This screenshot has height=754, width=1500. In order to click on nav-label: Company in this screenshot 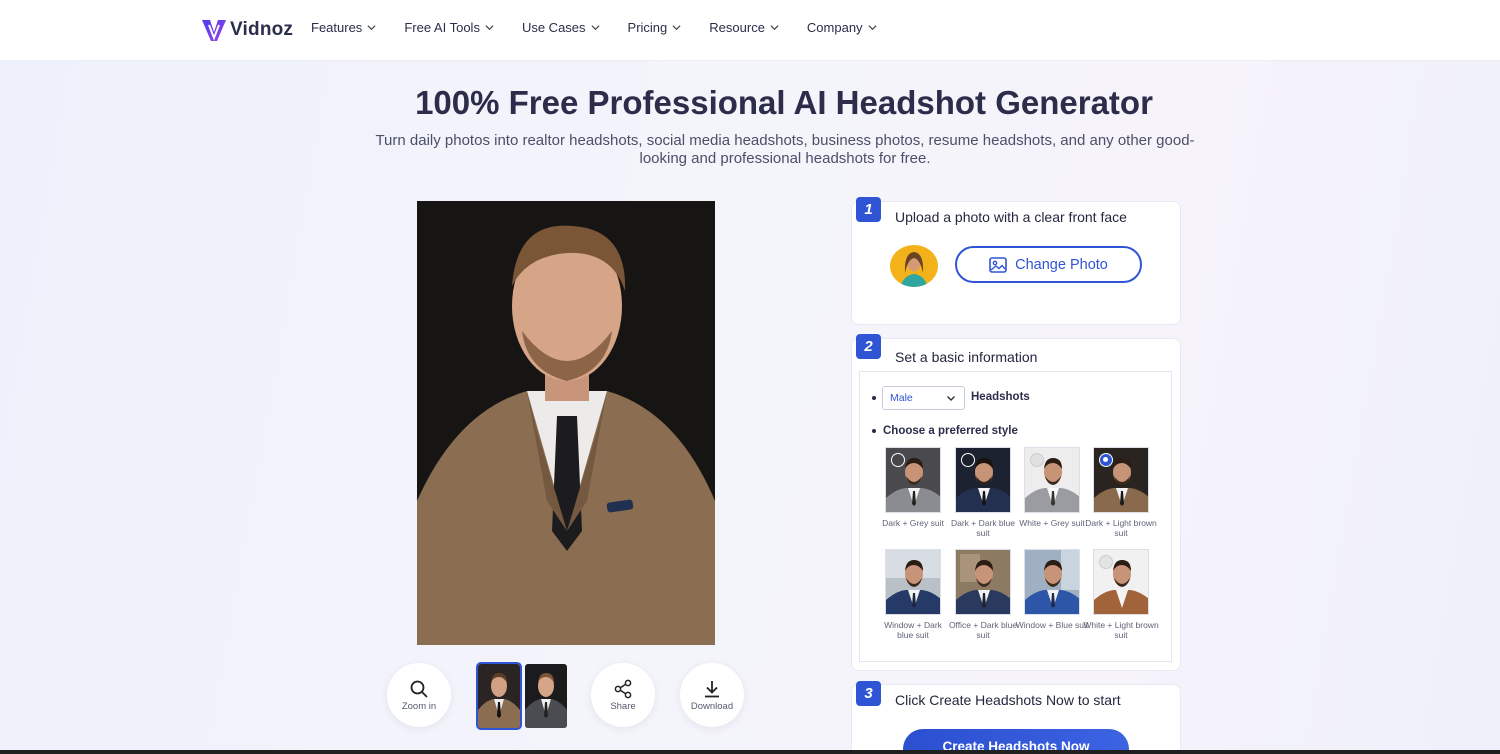, I will do `click(834, 27)`.